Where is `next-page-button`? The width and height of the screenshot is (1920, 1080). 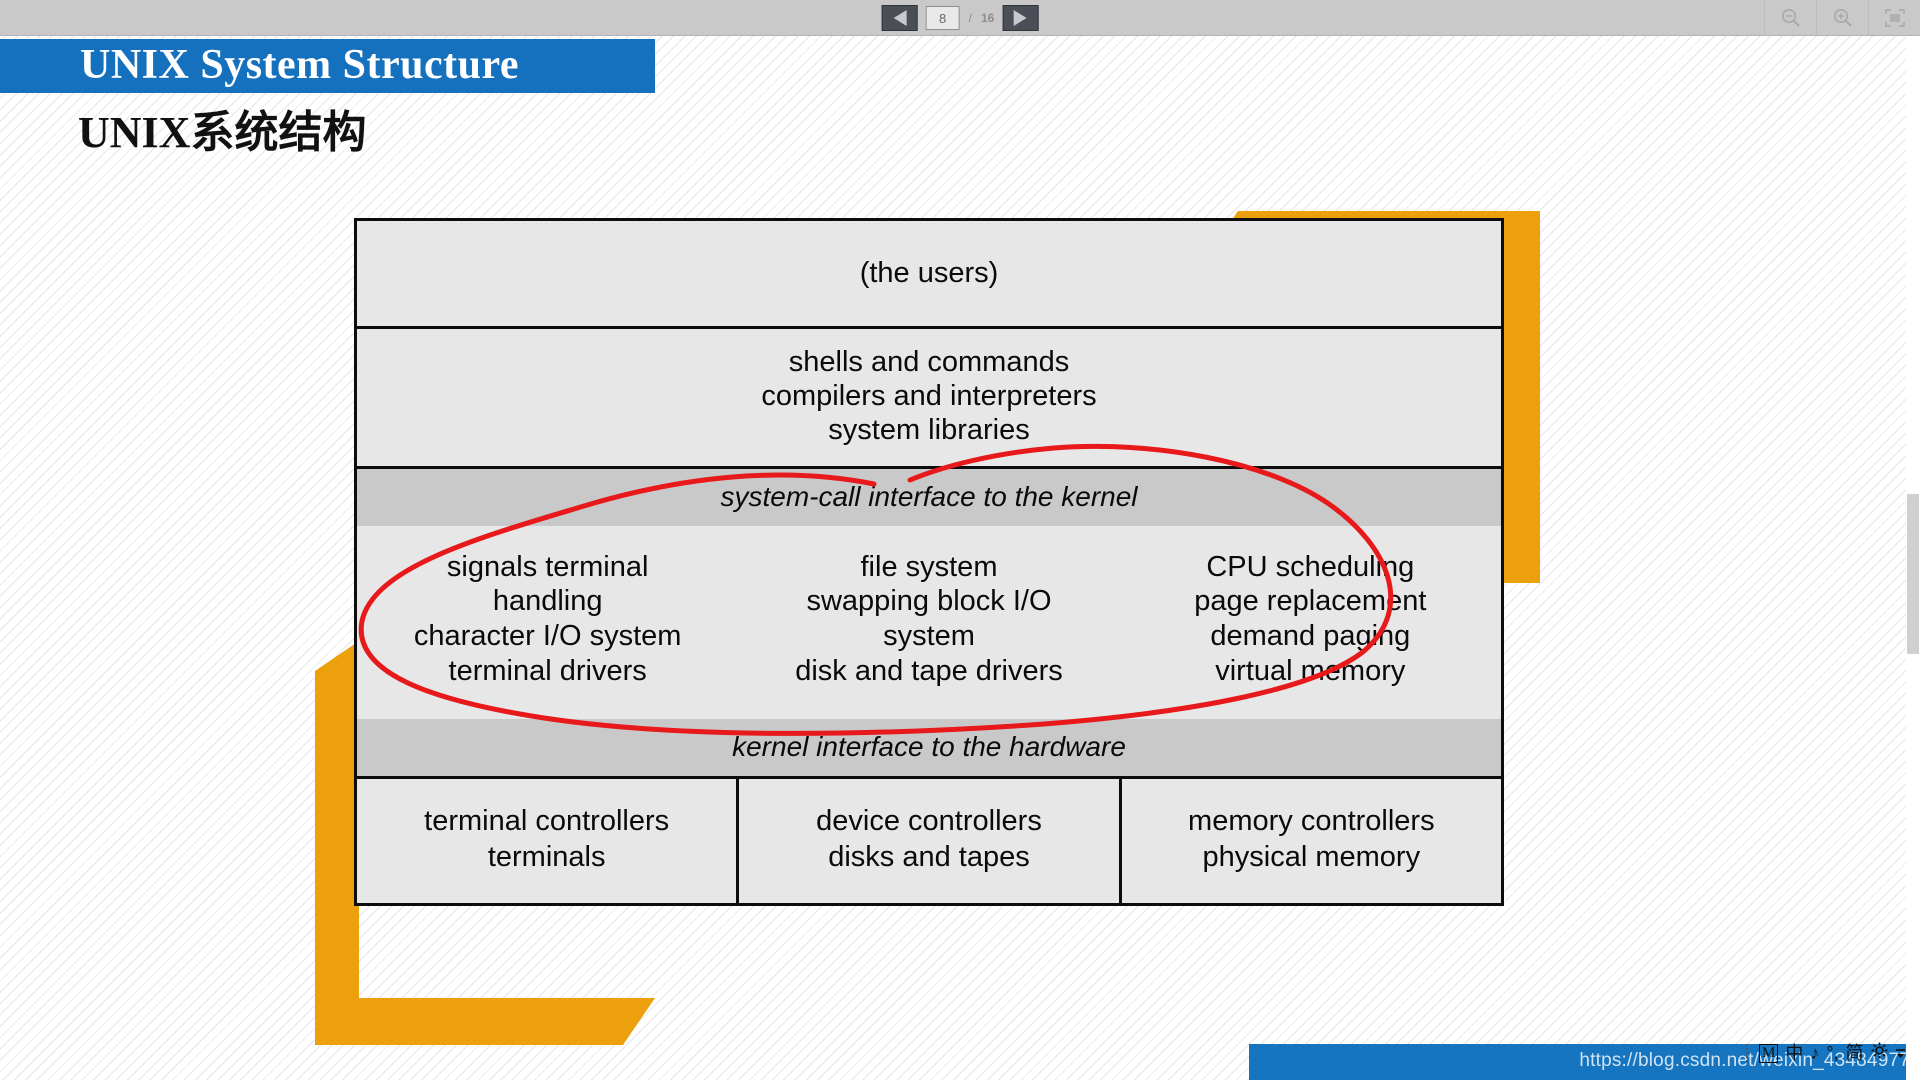 next-page-button is located at coordinates (1020, 18).